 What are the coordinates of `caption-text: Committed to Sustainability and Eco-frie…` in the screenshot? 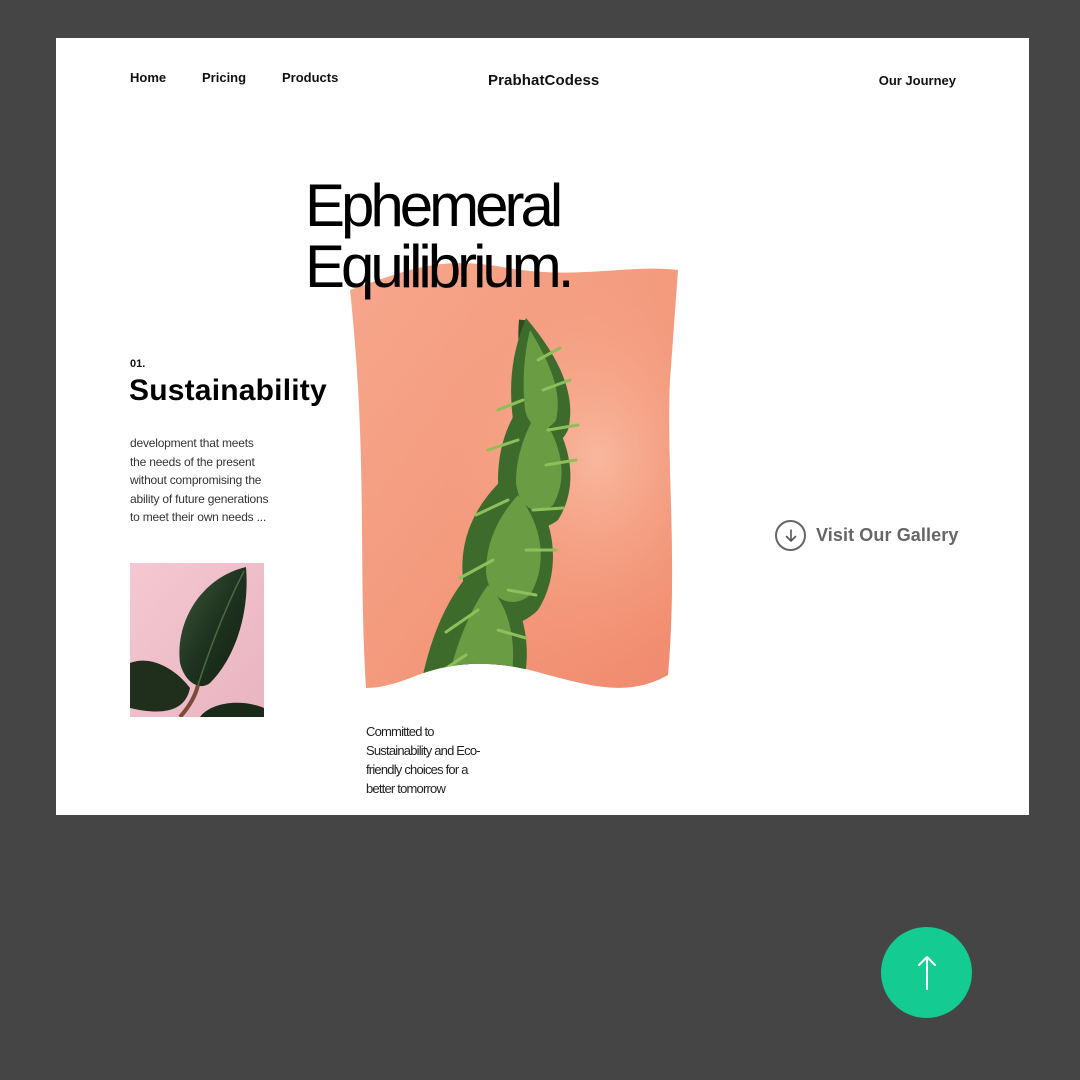 It's located at (423, 760).